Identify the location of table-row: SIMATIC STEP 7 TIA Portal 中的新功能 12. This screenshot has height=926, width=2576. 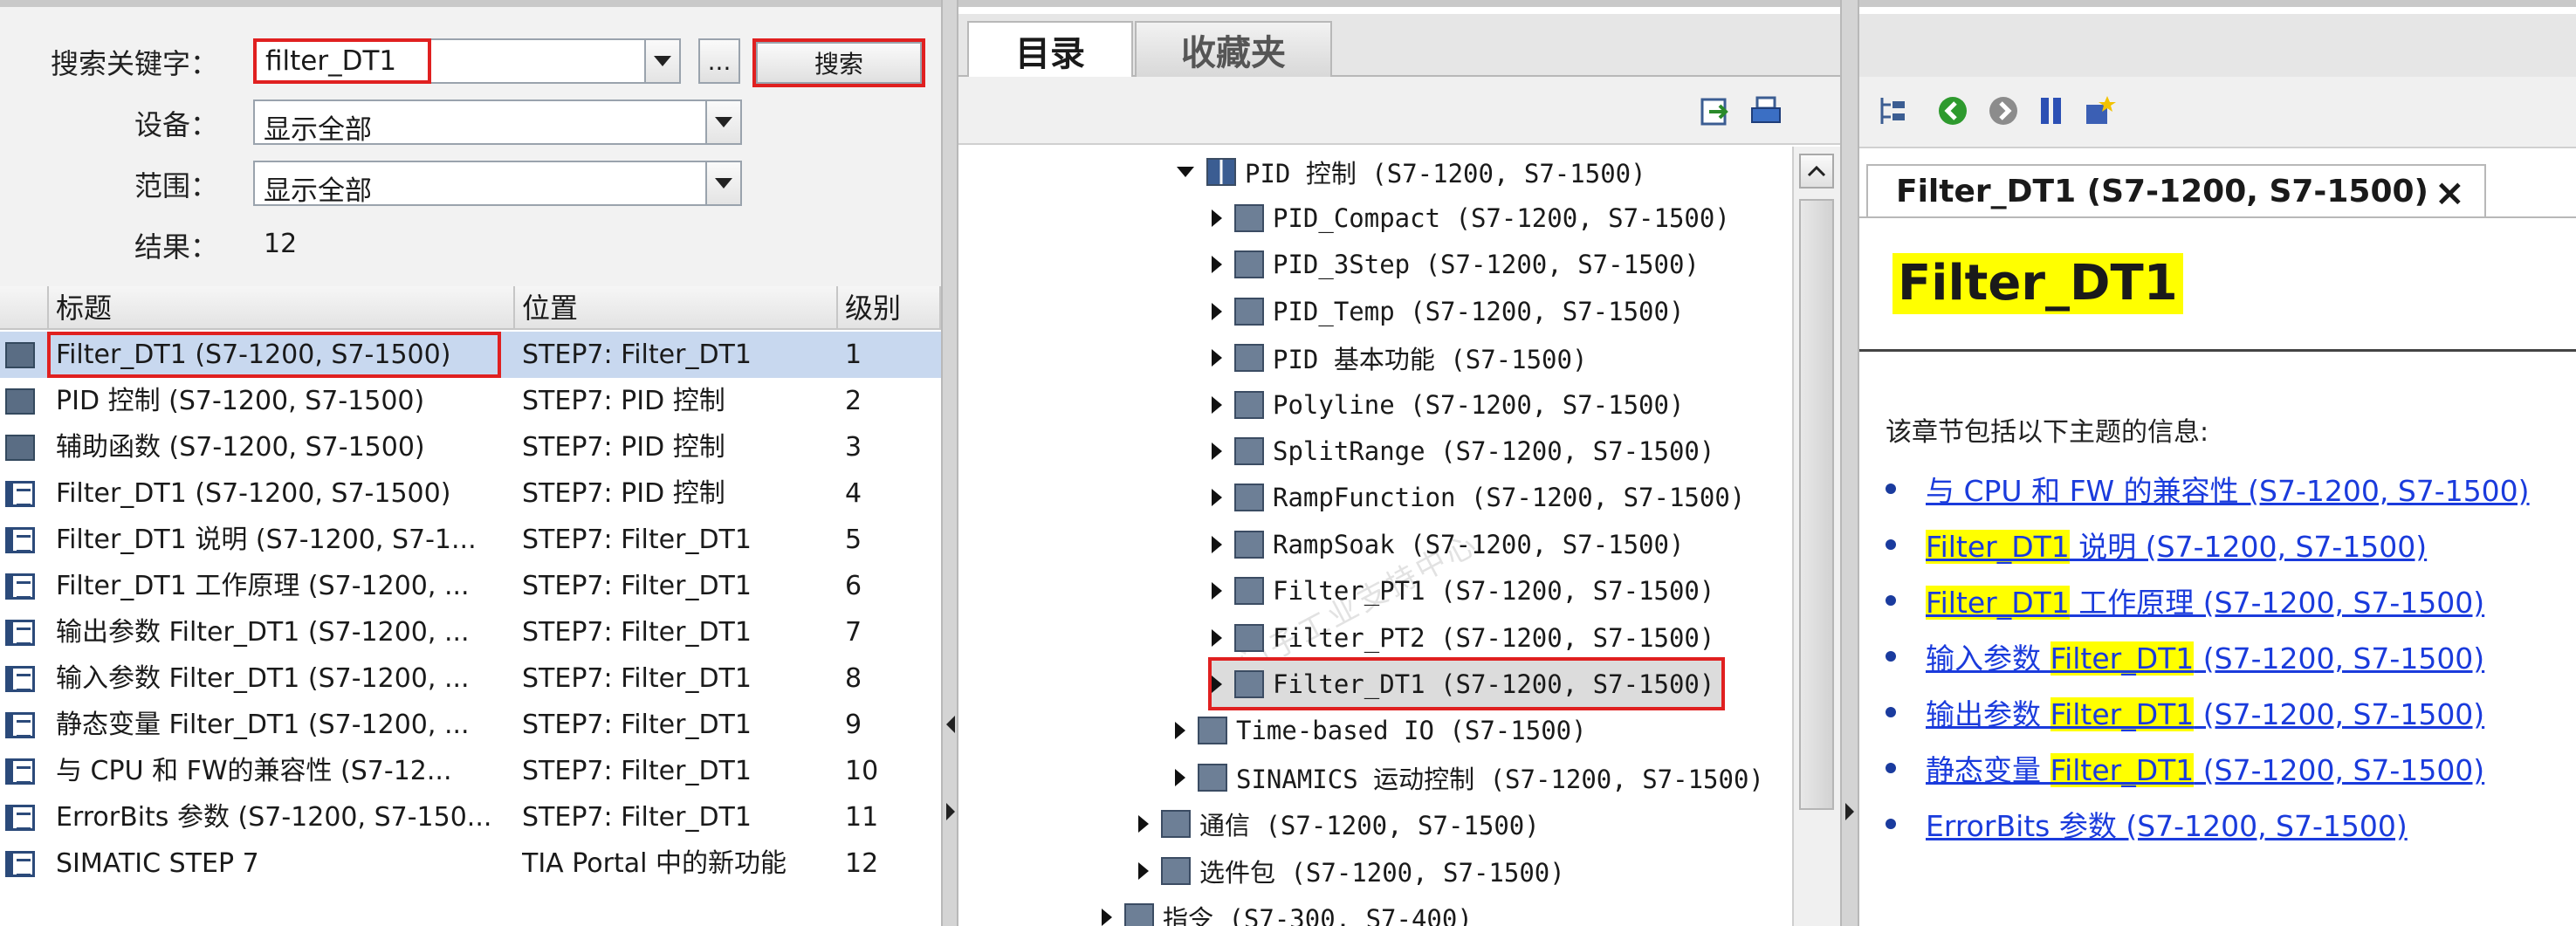
(471, 863).